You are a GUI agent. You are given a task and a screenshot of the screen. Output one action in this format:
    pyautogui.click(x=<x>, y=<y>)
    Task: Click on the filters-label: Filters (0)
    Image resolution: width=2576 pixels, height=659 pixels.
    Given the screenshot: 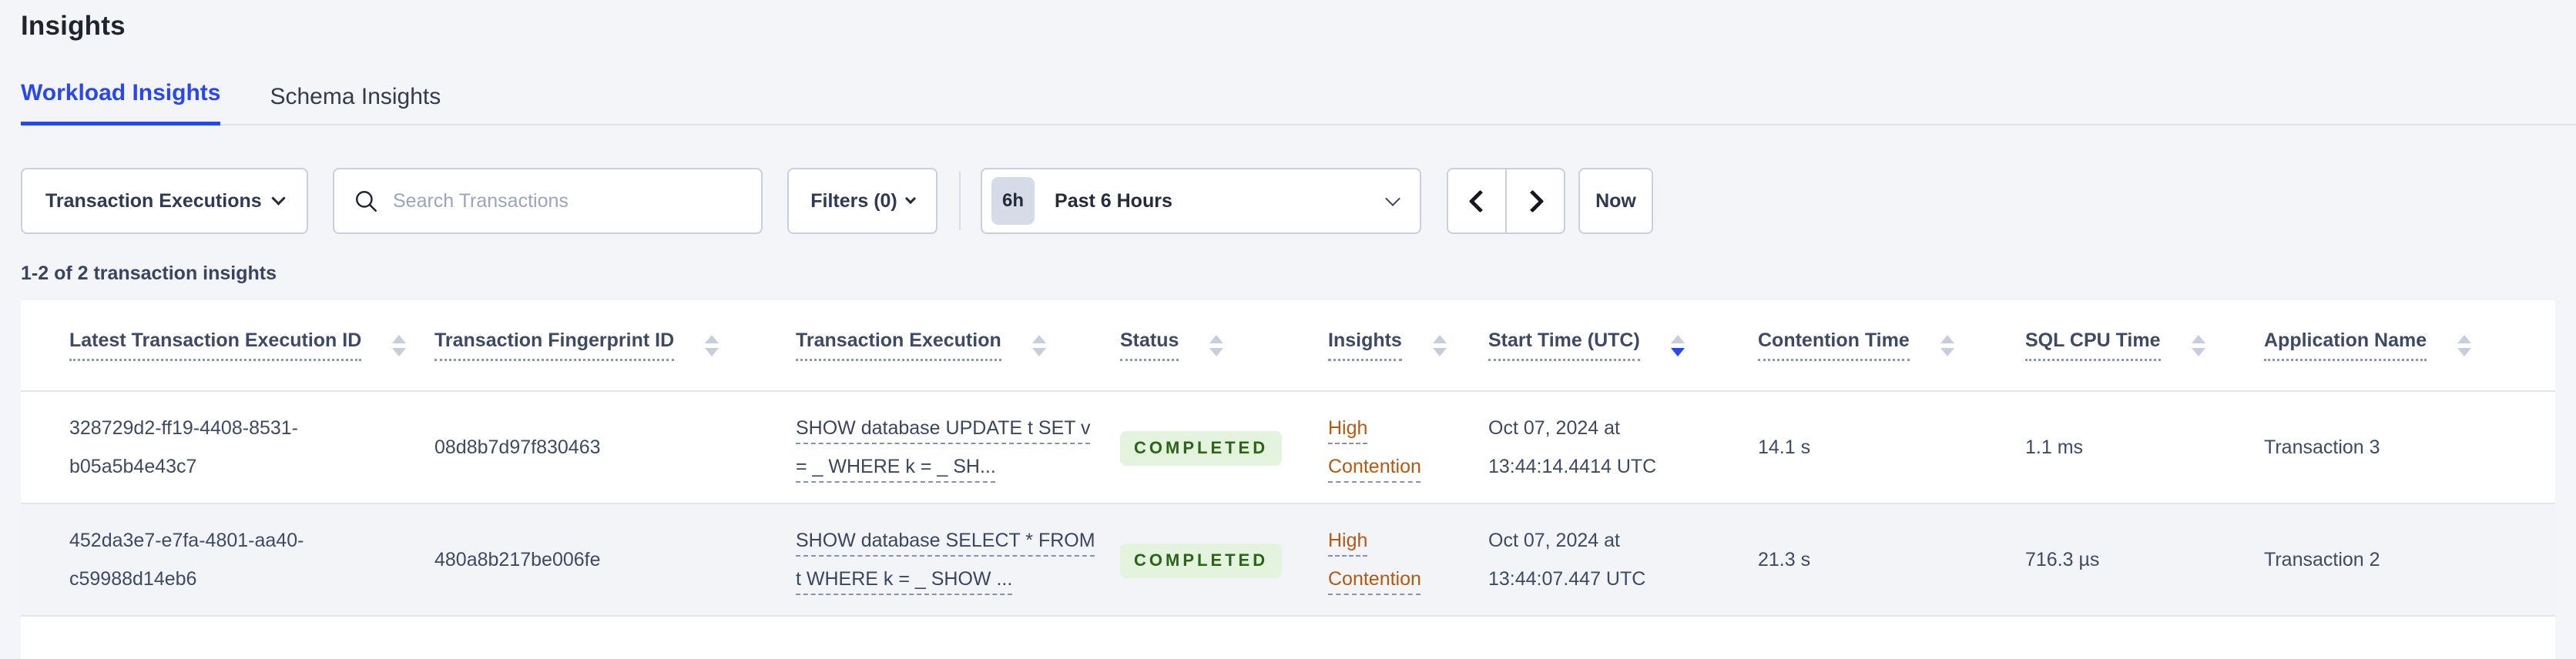 What is the action you would take?
    pyautogui.click(x=853, y=200)
    